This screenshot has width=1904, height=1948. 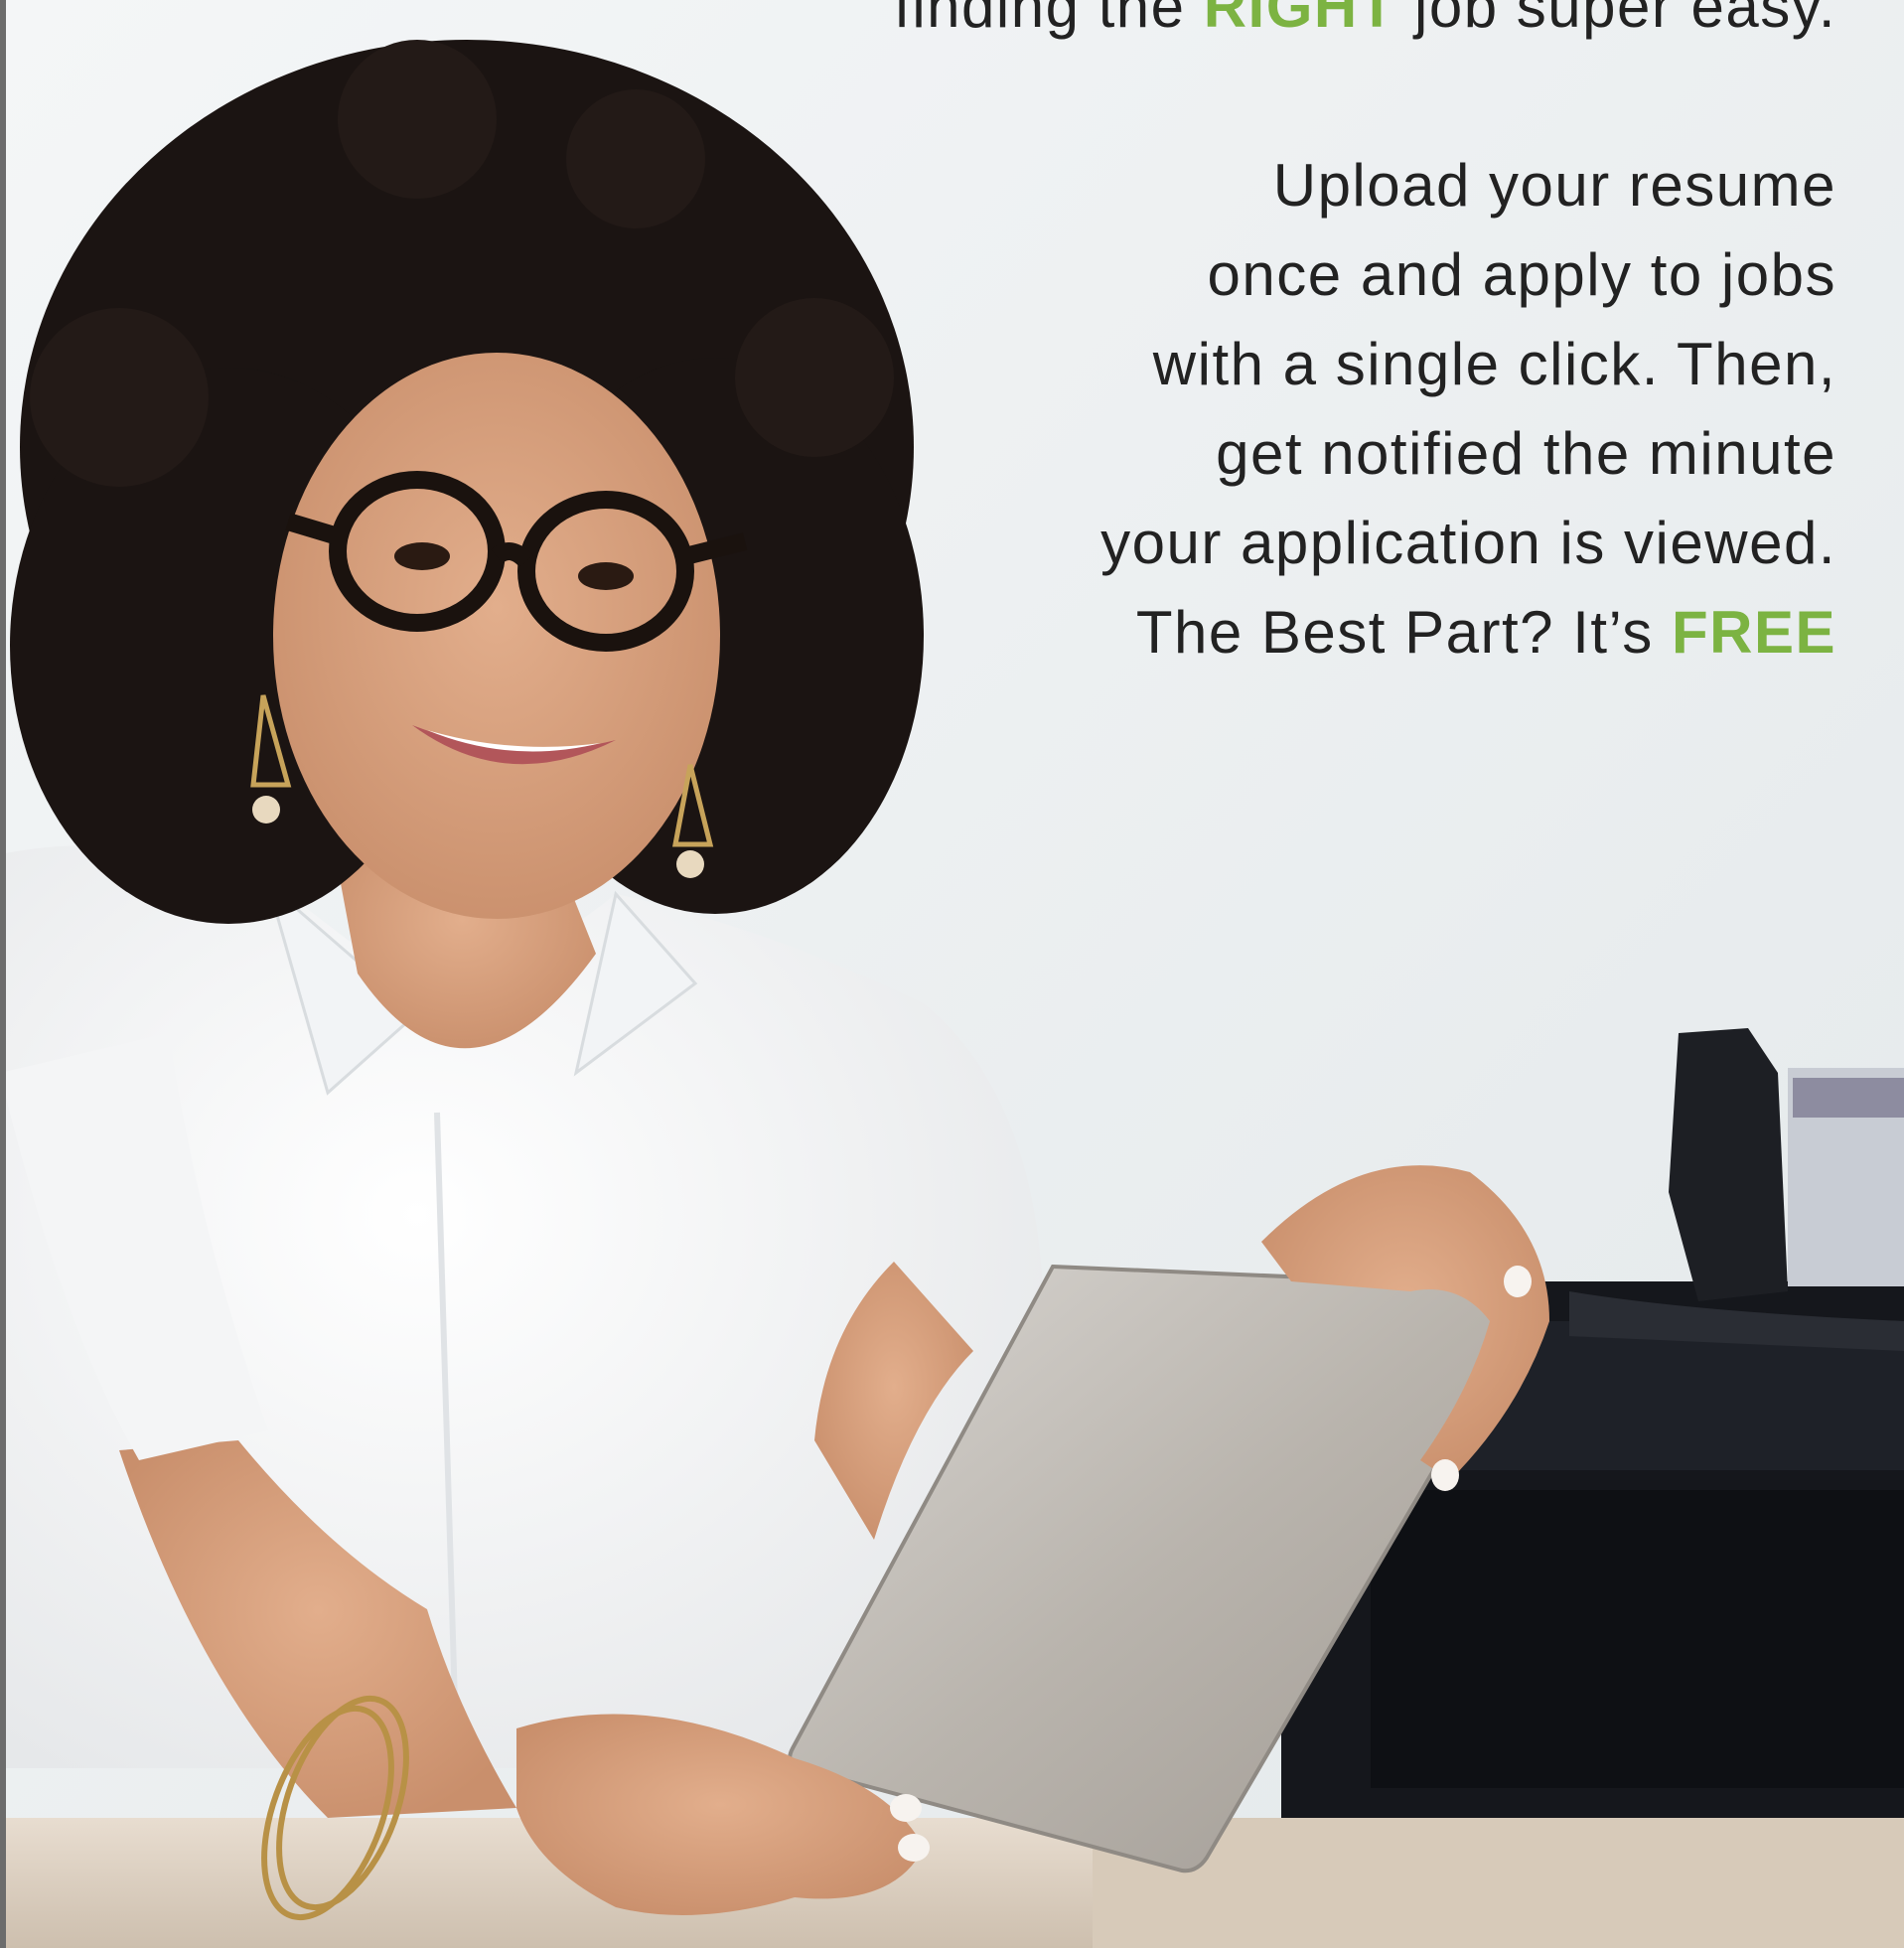 I want to click on closing-highlight: FREE, so click(x=1753, y=633).